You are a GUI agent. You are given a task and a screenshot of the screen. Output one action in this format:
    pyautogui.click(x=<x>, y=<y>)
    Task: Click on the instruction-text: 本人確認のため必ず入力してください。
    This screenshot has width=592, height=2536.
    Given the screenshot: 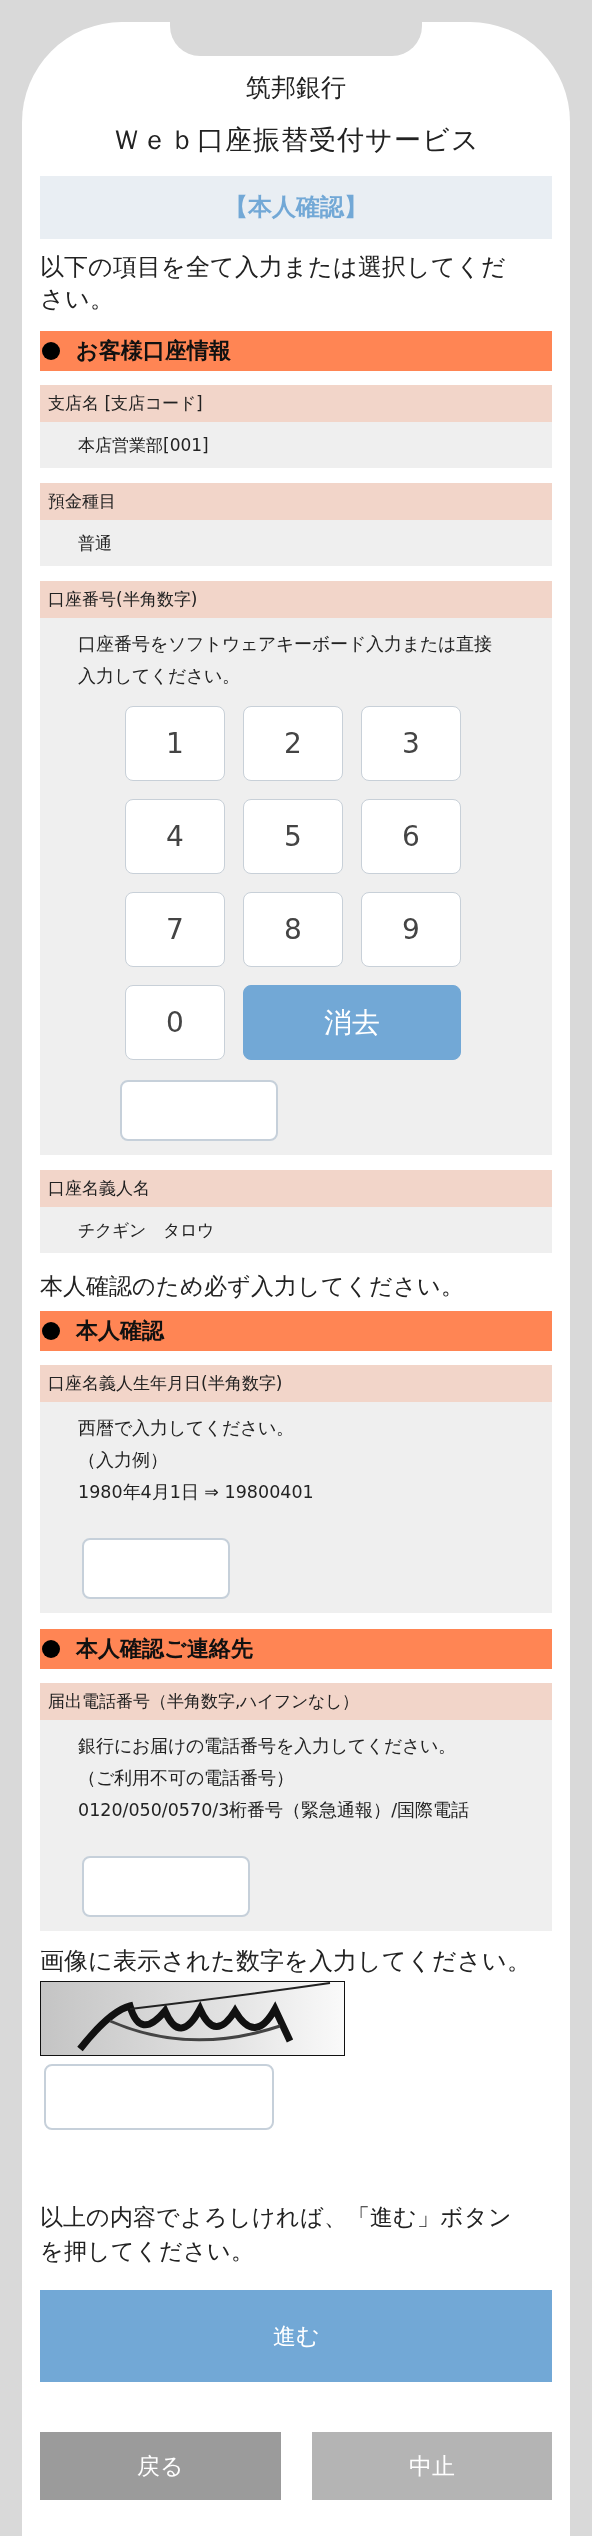 What is the action you would take?
    pyautogui.click(x=252, y=1286)
    